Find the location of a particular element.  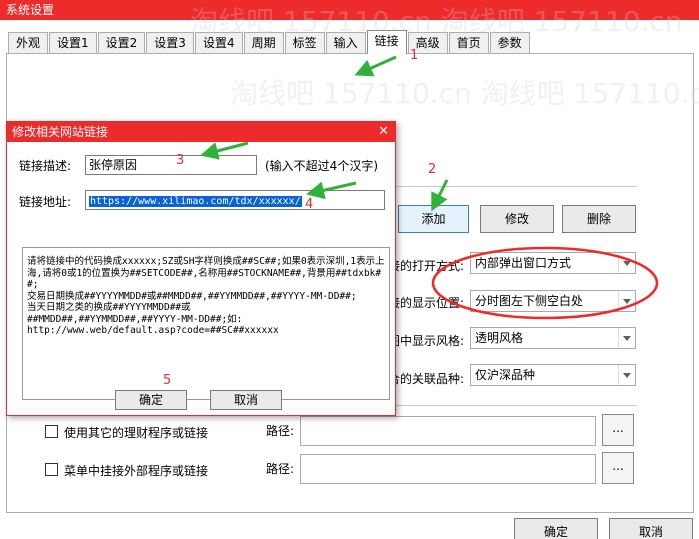

modify-link-button: 修改 is located at coordinates (517, 219).